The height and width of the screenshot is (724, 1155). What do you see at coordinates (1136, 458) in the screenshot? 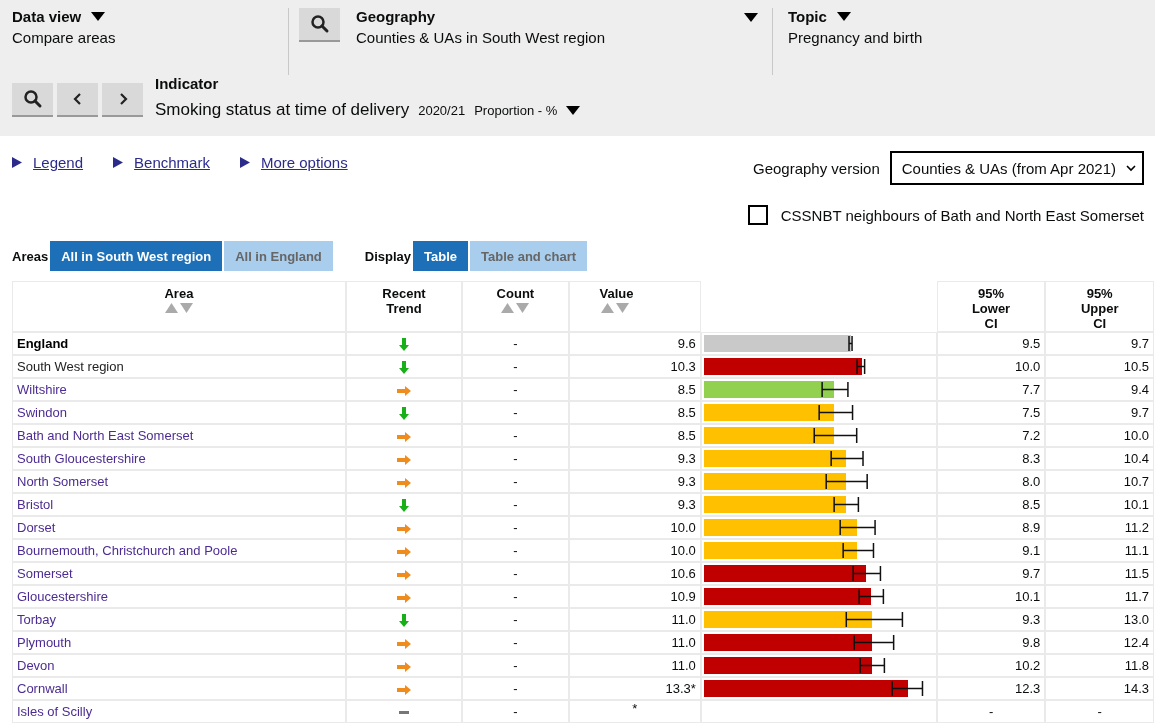
I see `upper-ci: 10.4` at bounding box center [1136, 458].